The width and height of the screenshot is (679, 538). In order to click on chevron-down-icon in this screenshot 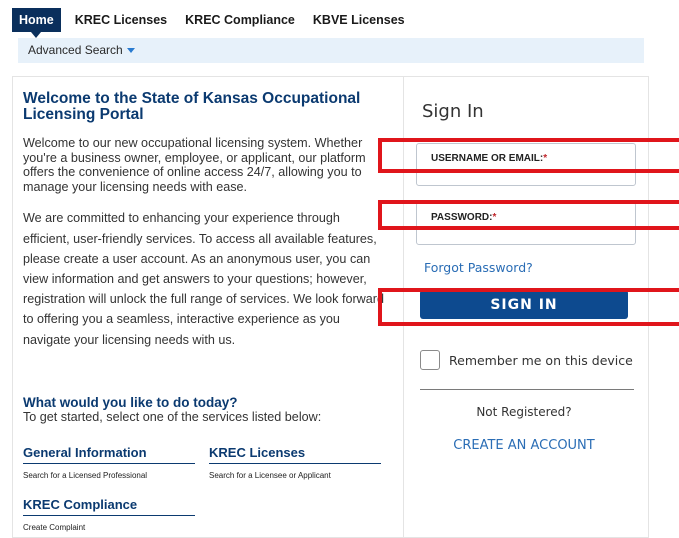, I will do `click(130, 51)`.